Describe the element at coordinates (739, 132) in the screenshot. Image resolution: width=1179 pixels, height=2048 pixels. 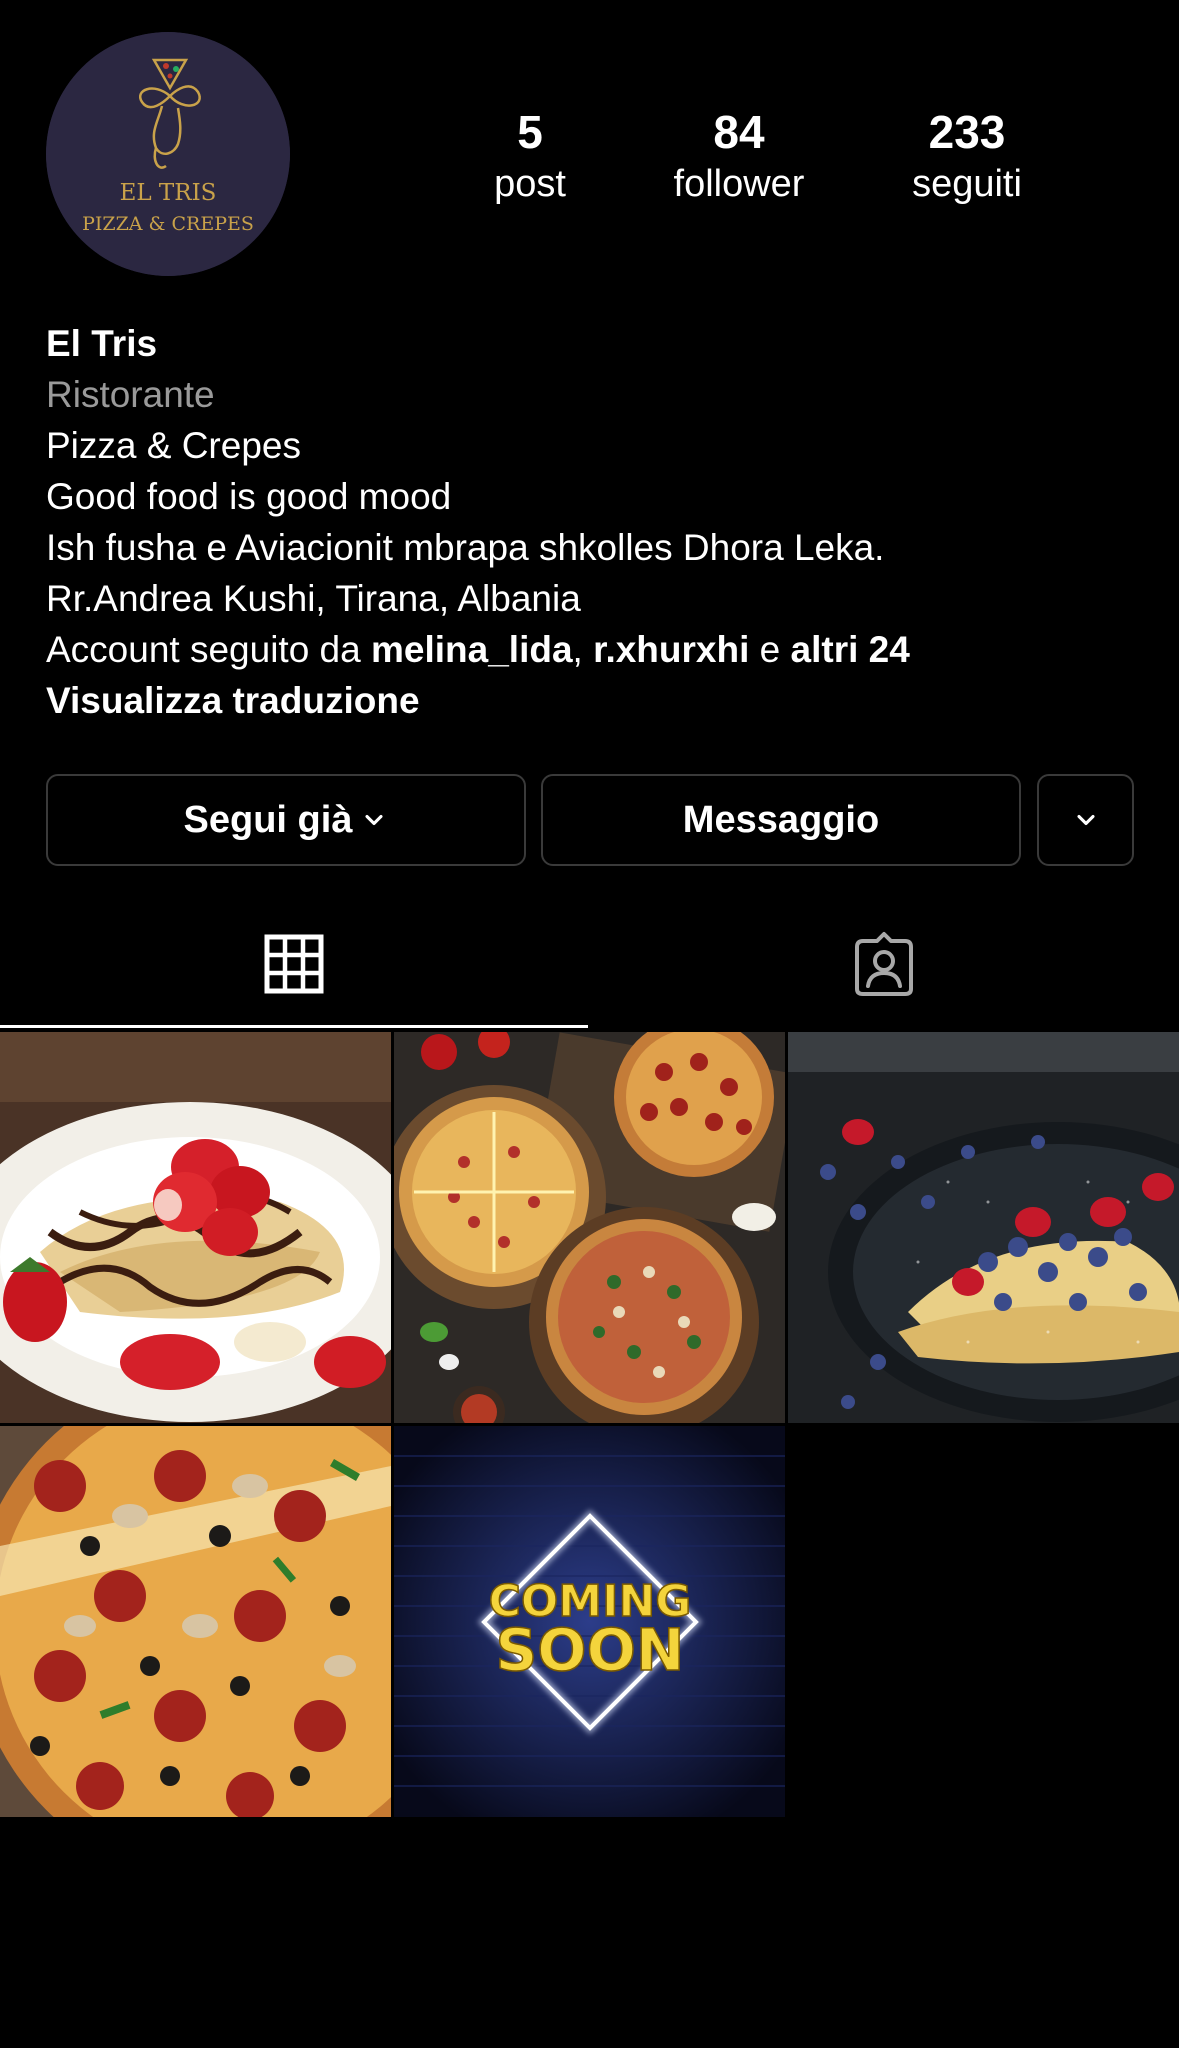
I see `followers-count: 84` at that location.